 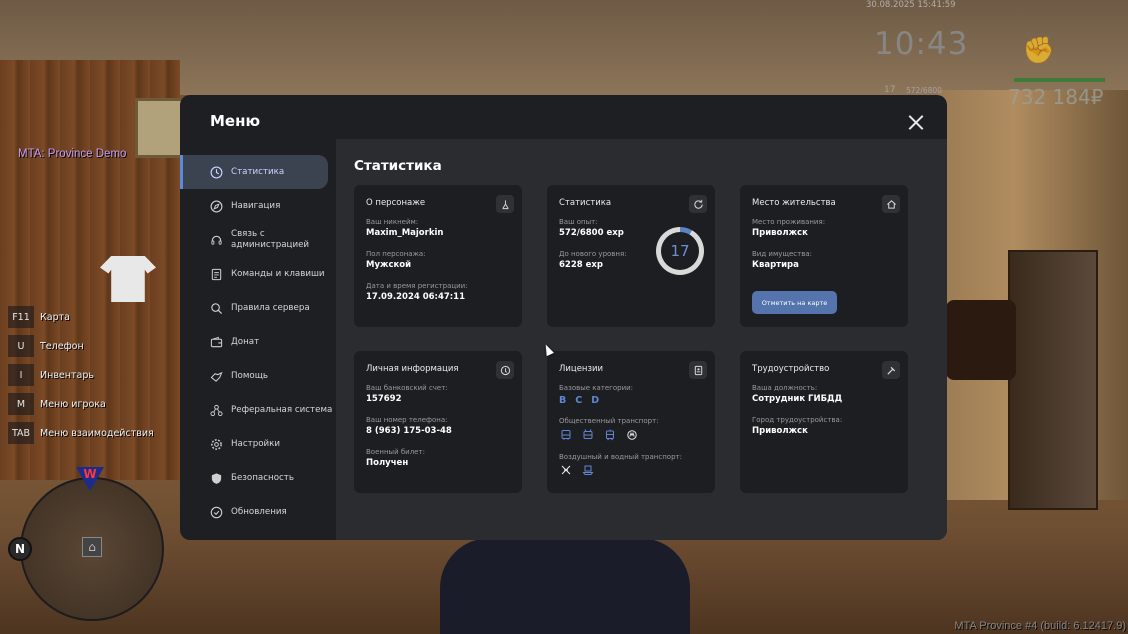 I want to click on clock-icon, so click(x=216, y=172).